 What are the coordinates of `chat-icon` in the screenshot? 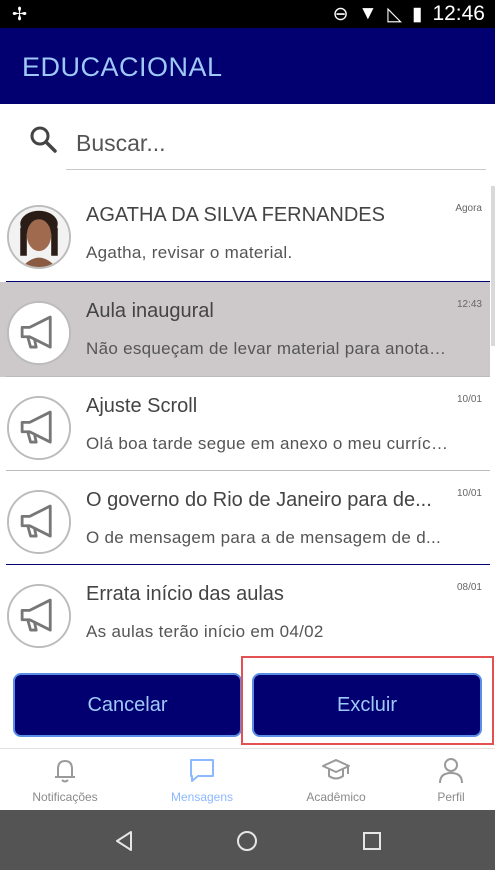 It's located at (202, 770).